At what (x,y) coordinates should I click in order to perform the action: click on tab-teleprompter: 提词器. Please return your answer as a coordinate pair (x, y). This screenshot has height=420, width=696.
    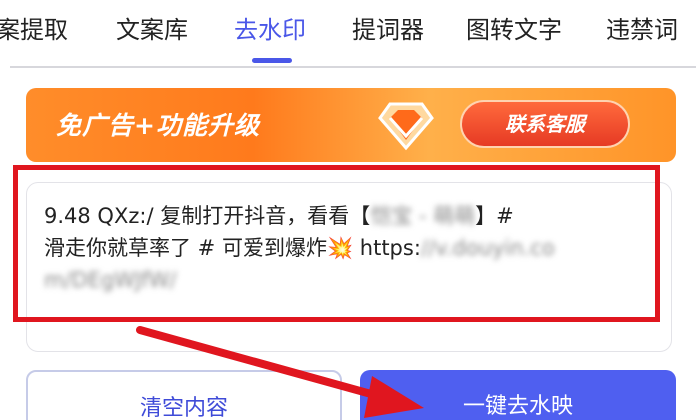
    Looking at the image, I should click on (388, 30).